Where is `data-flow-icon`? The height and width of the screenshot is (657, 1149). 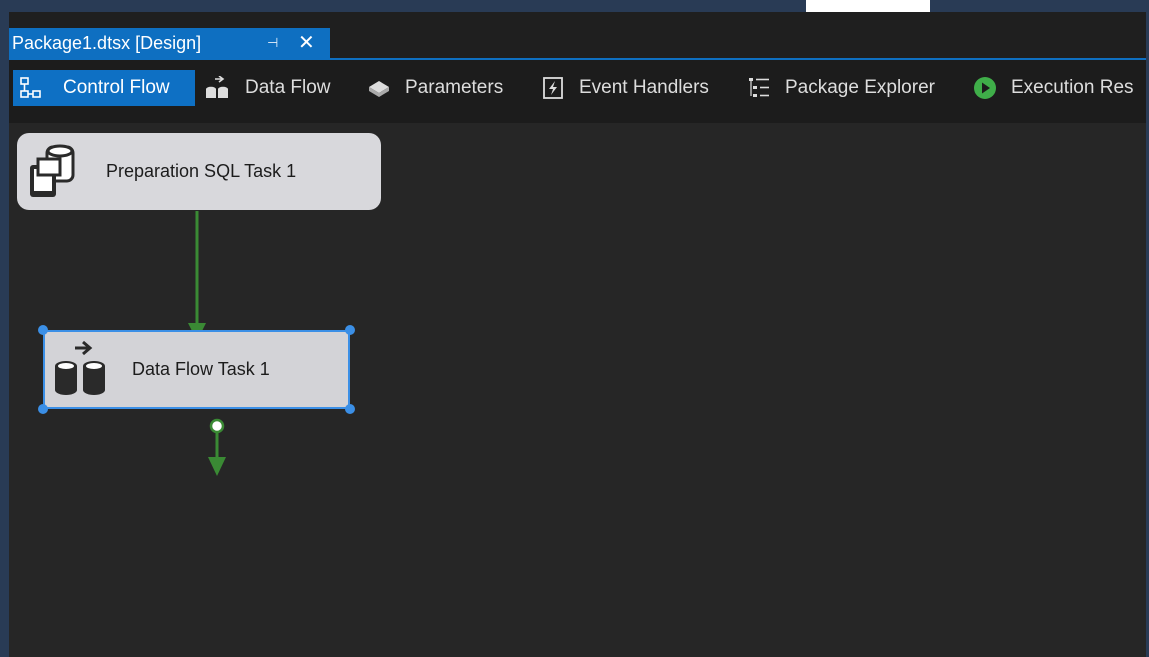
data-flow-icon is located at coordinates (217, 87).